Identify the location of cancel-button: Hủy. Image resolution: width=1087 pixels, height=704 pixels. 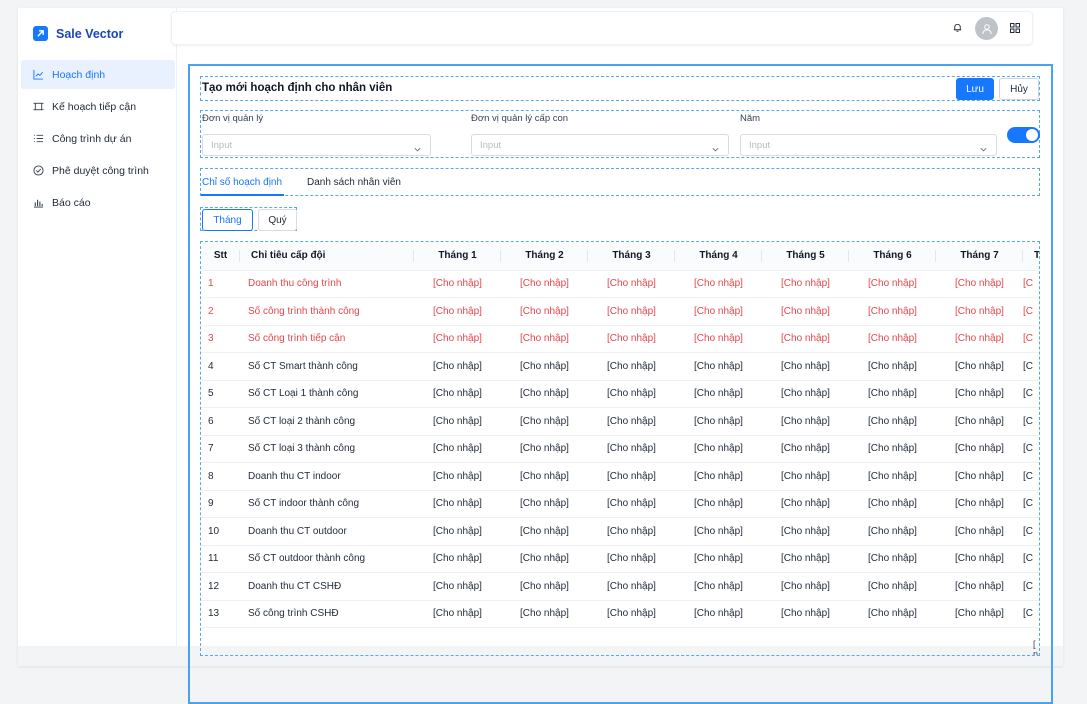
(1019, 89).